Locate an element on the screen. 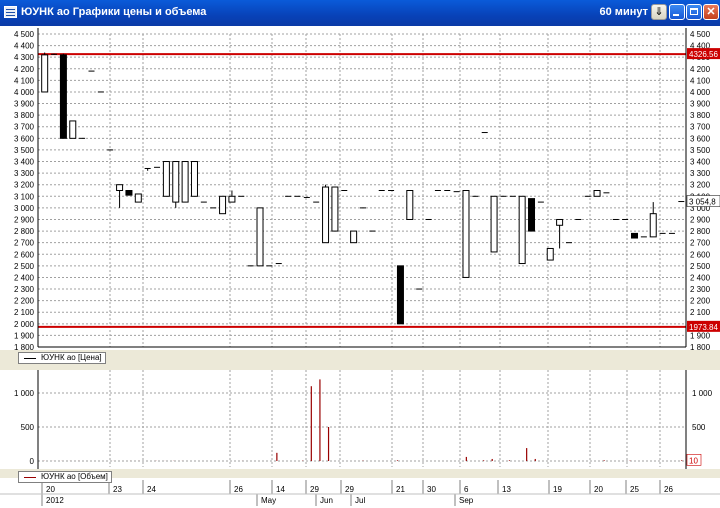  volume-legend-label: ЮУНК ао [Объем] is located at coordinates (74, 476).